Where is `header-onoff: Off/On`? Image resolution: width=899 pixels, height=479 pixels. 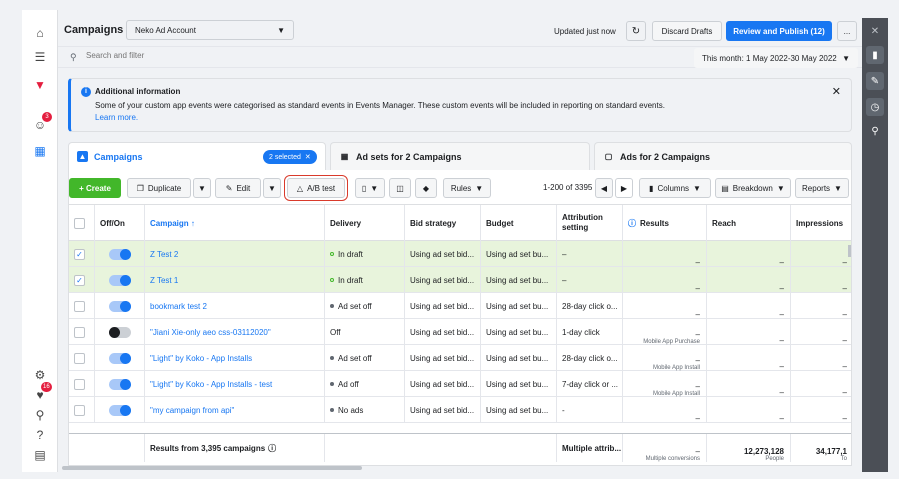 header-onoff: Off/On is located at coordinates (120, 223).